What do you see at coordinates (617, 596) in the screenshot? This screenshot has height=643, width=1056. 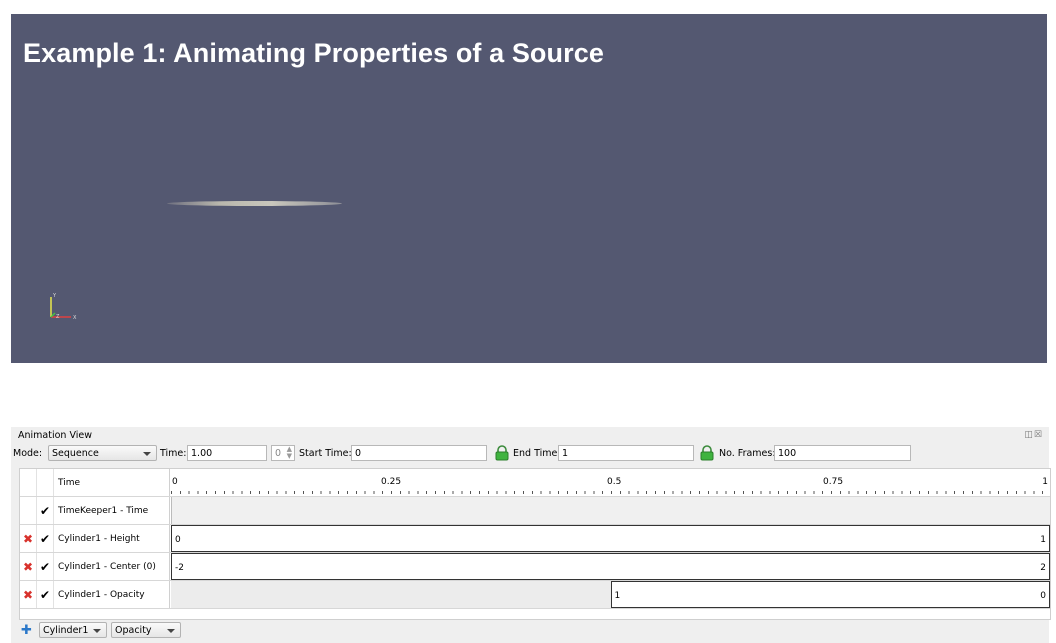 I see `keyframe-start-value: 1` at bounding box center [617, 596].